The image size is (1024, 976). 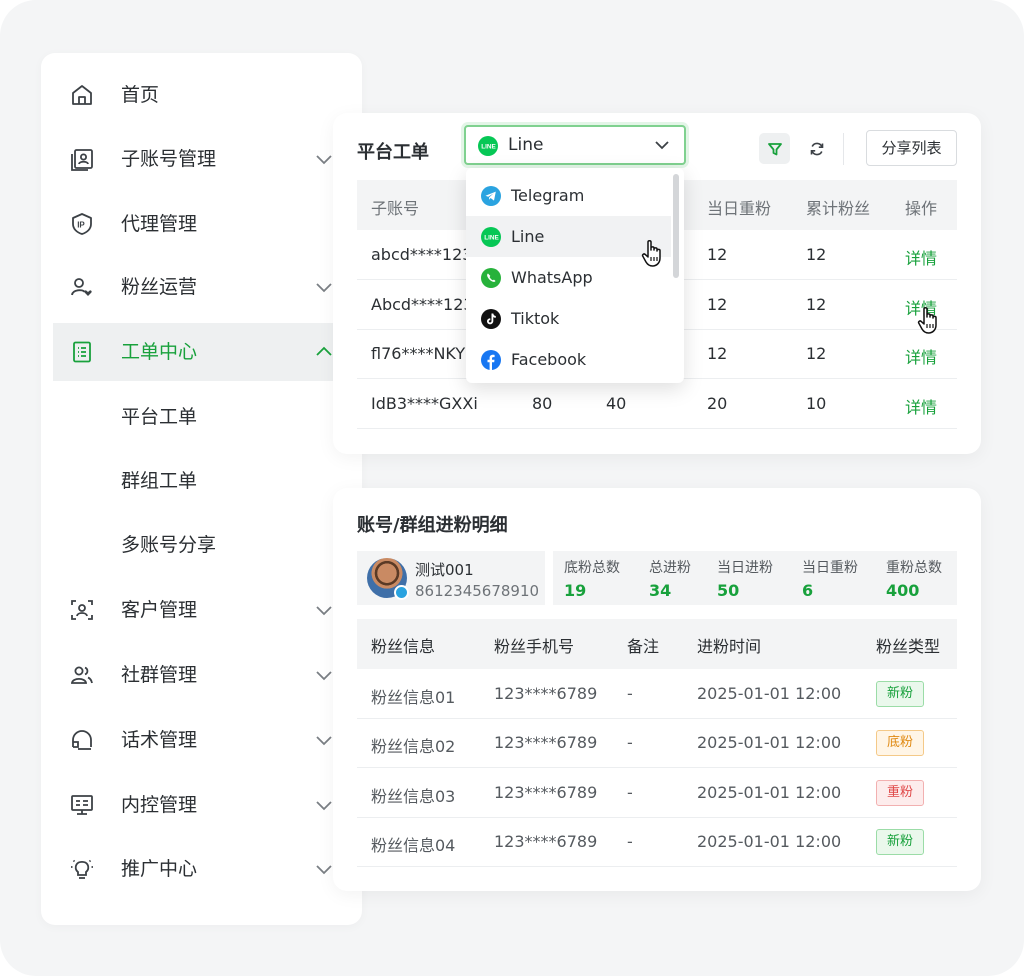 What do you see at coordinates (159, 675) in the screenshot?
I see `sidebar-item-label: 社群管理` at bounding box center [159, 675].